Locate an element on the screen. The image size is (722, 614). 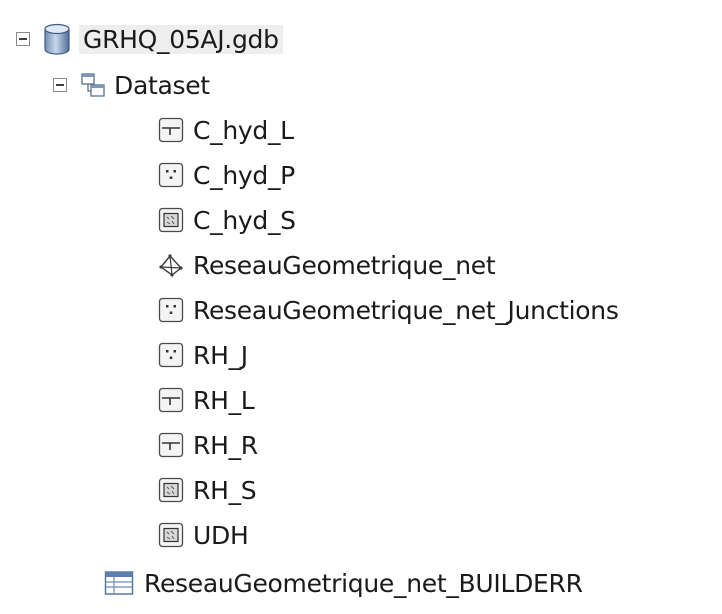
feature-class-label: ReseauGeometrique_net is located at coordinates (344, 265).